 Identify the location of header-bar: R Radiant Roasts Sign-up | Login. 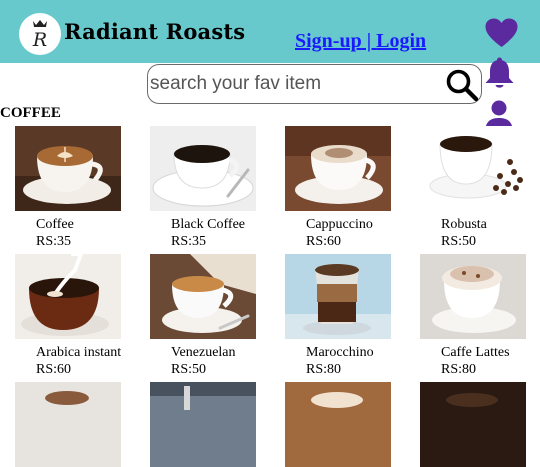
(270, 31).